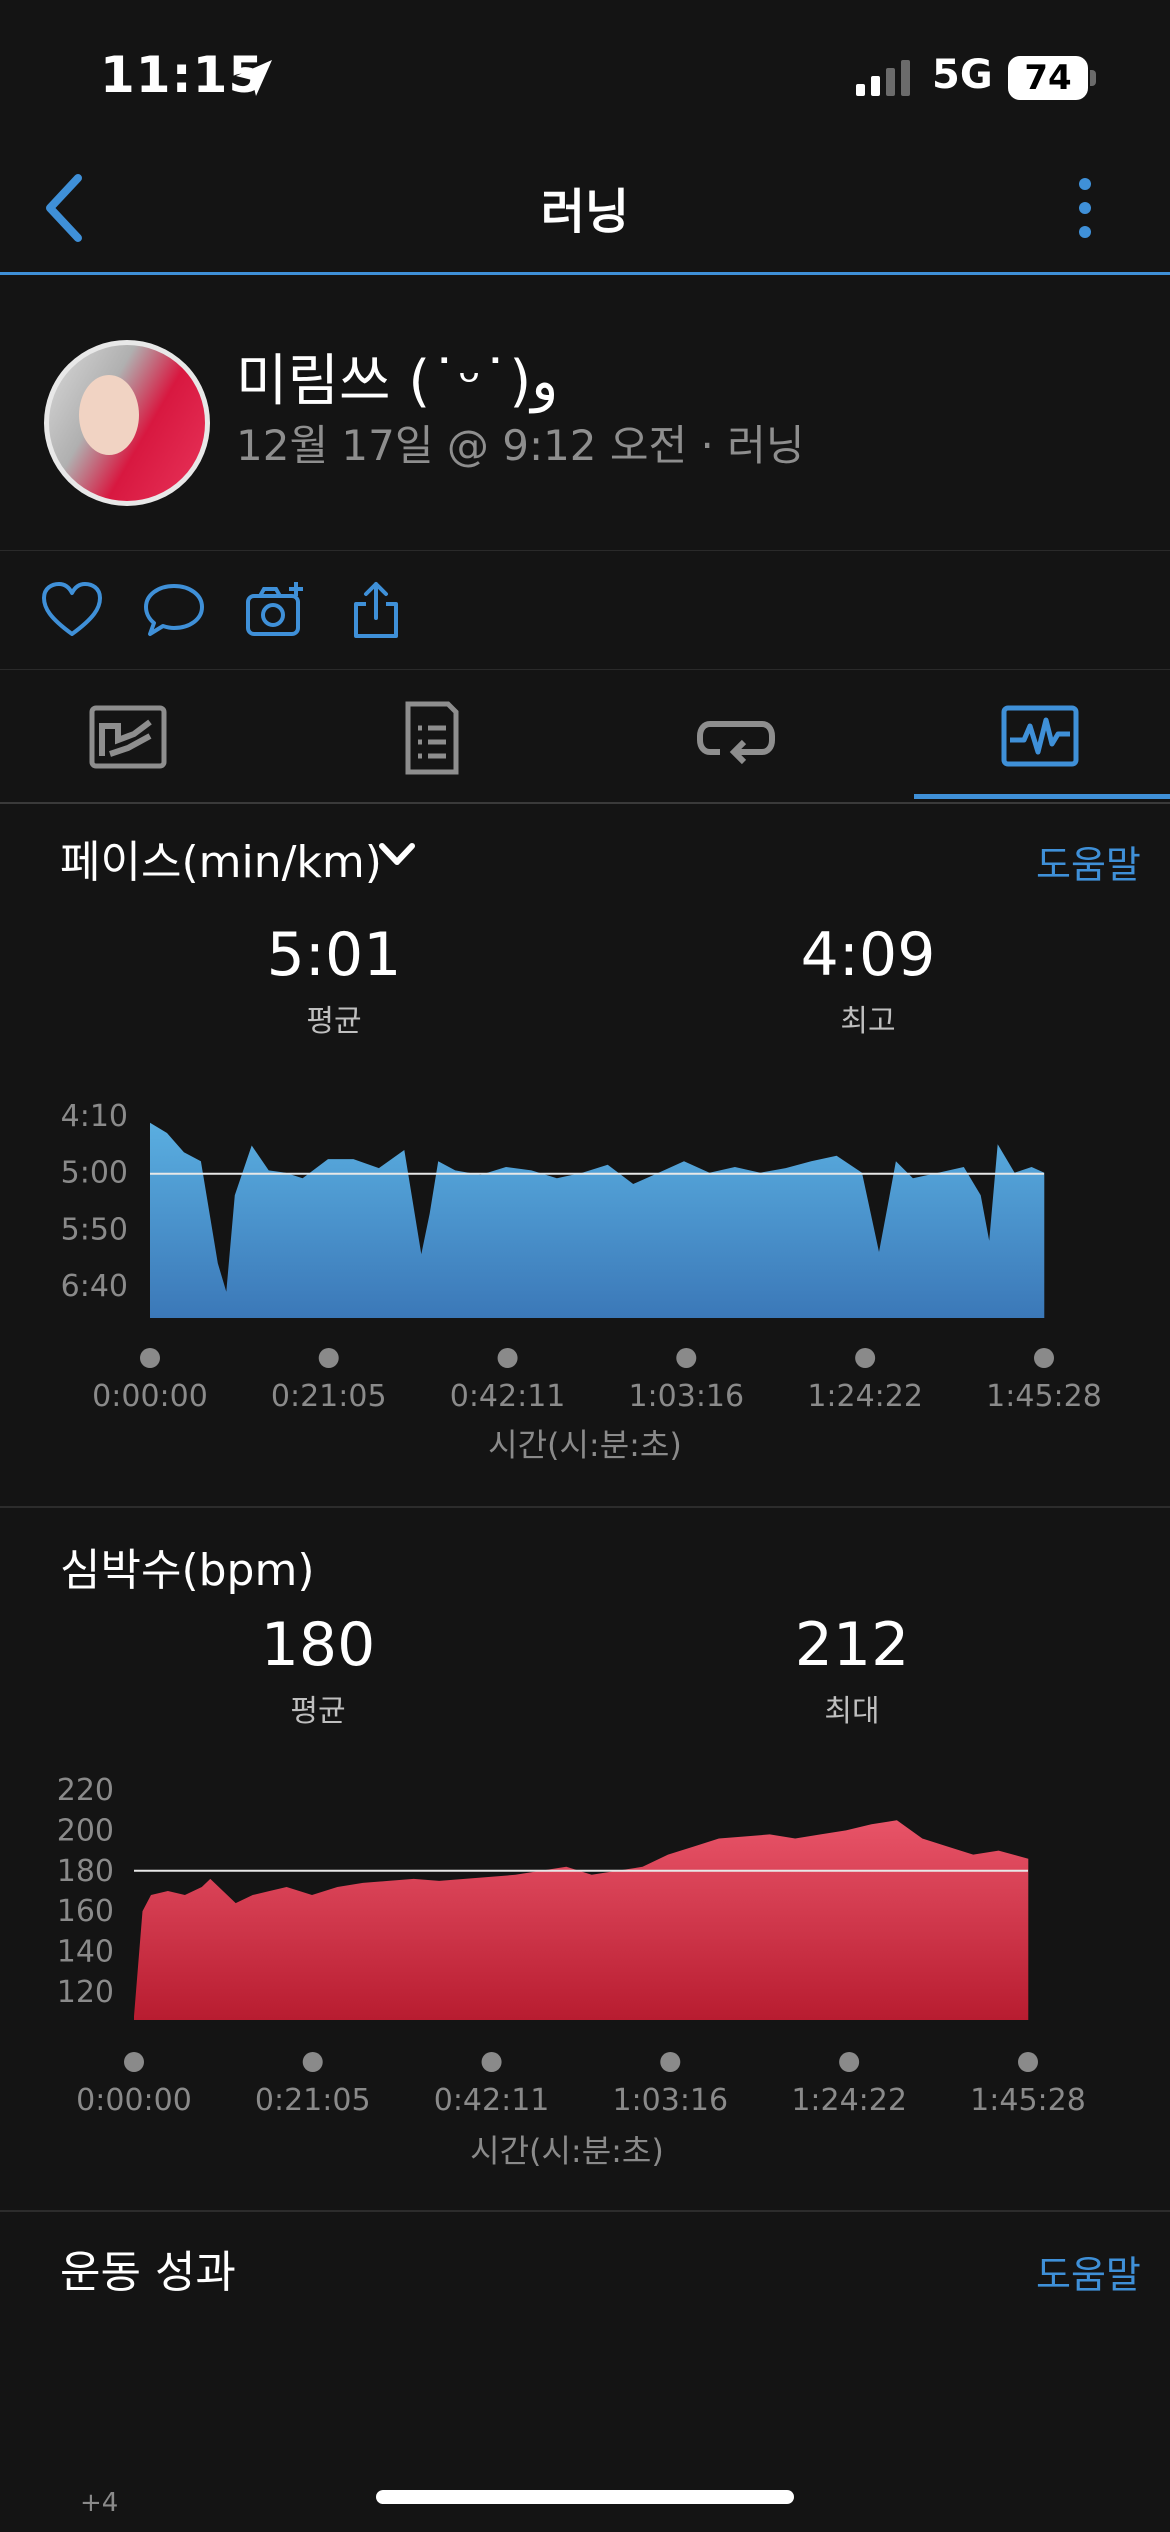 The height and width of the screenshot is (2532, 1170). What do you see at coordinates (1088, 861) in the screenshot?
I see `pace-help-link: 도움말` at bounding box center [1088, 861].